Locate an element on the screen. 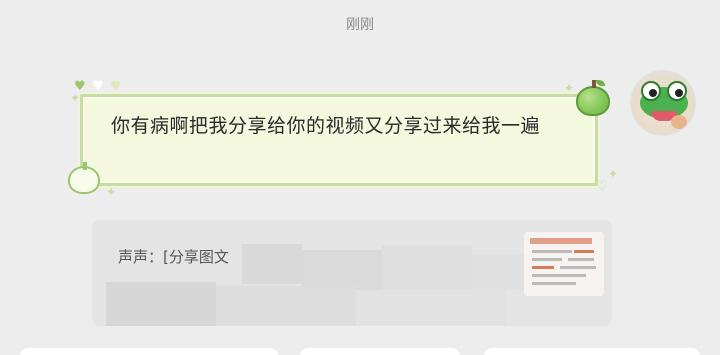  message-text: 你有病啊把我分享给你的视频又分享过来给我一遍 is located at coordinates (326, 126).